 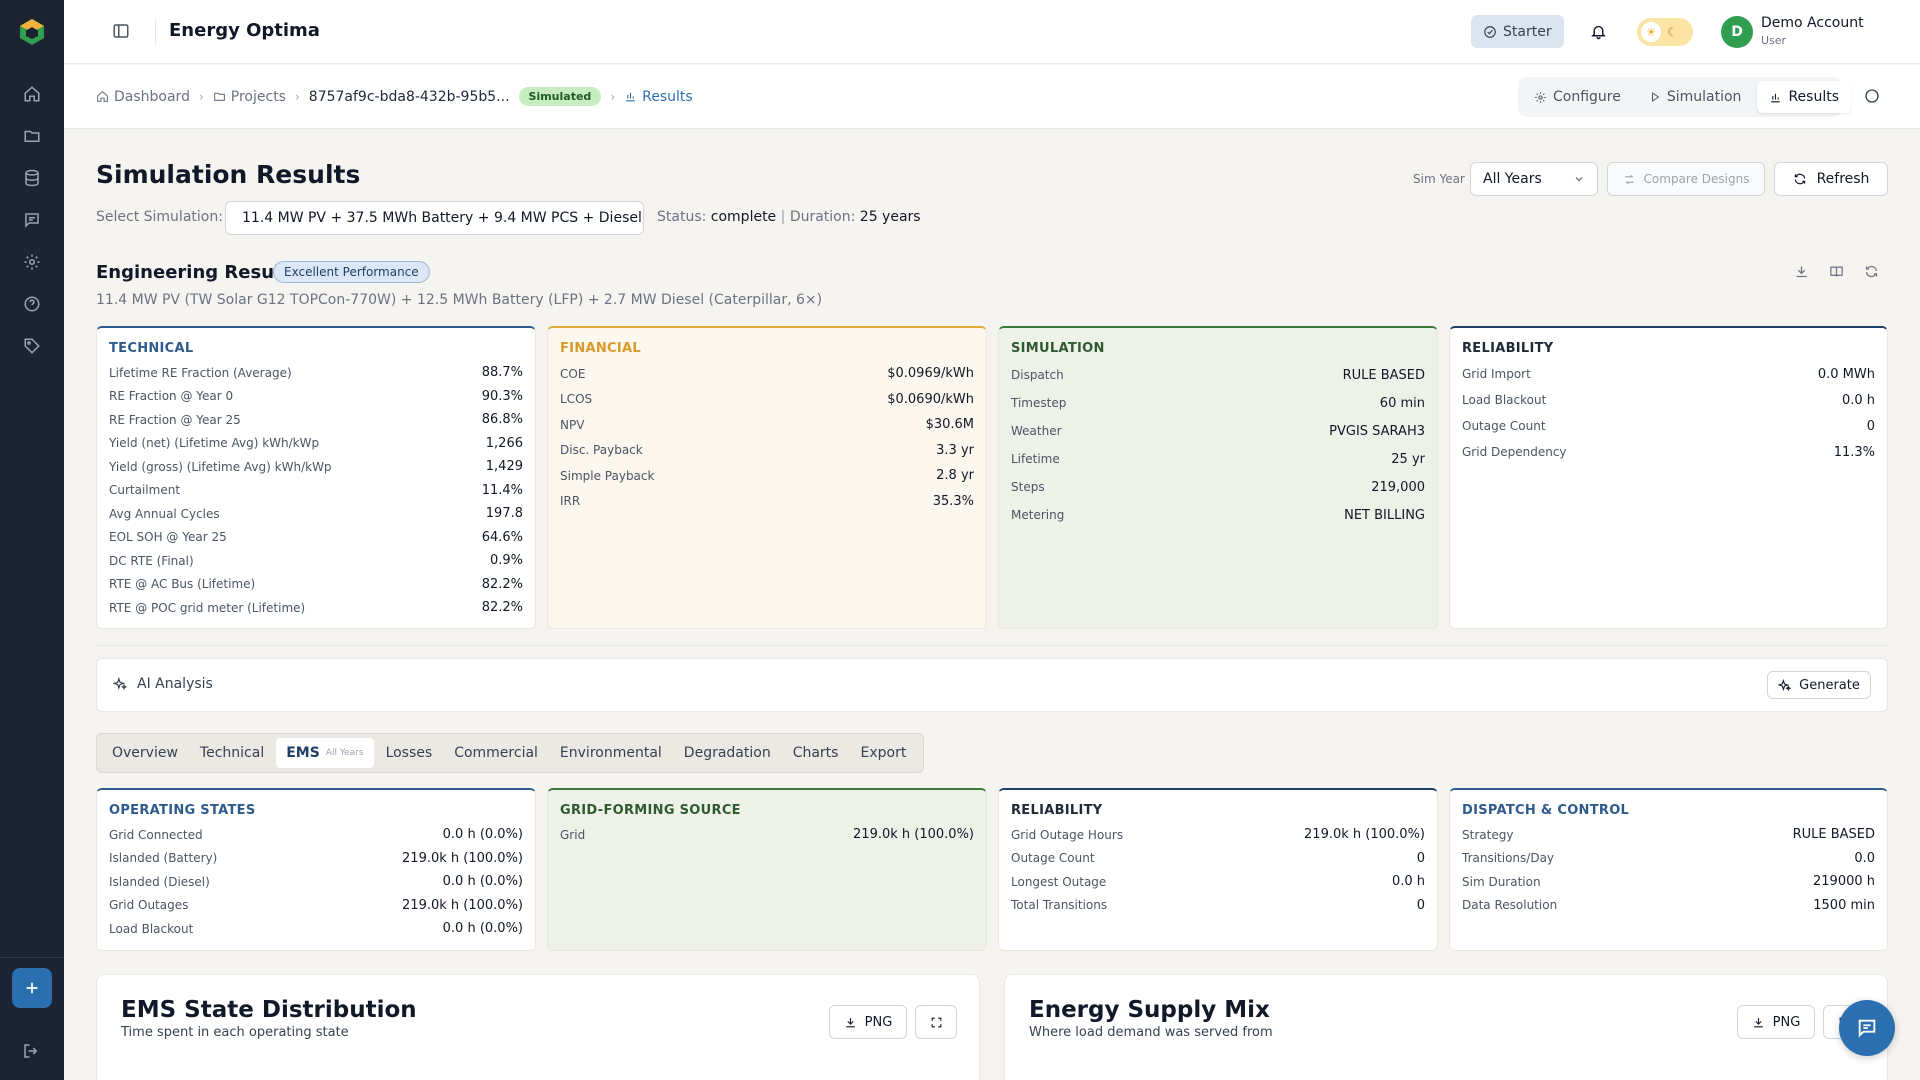 I want to click on theme-toggle: ☀ ☾, so click(x=1665, y=32).